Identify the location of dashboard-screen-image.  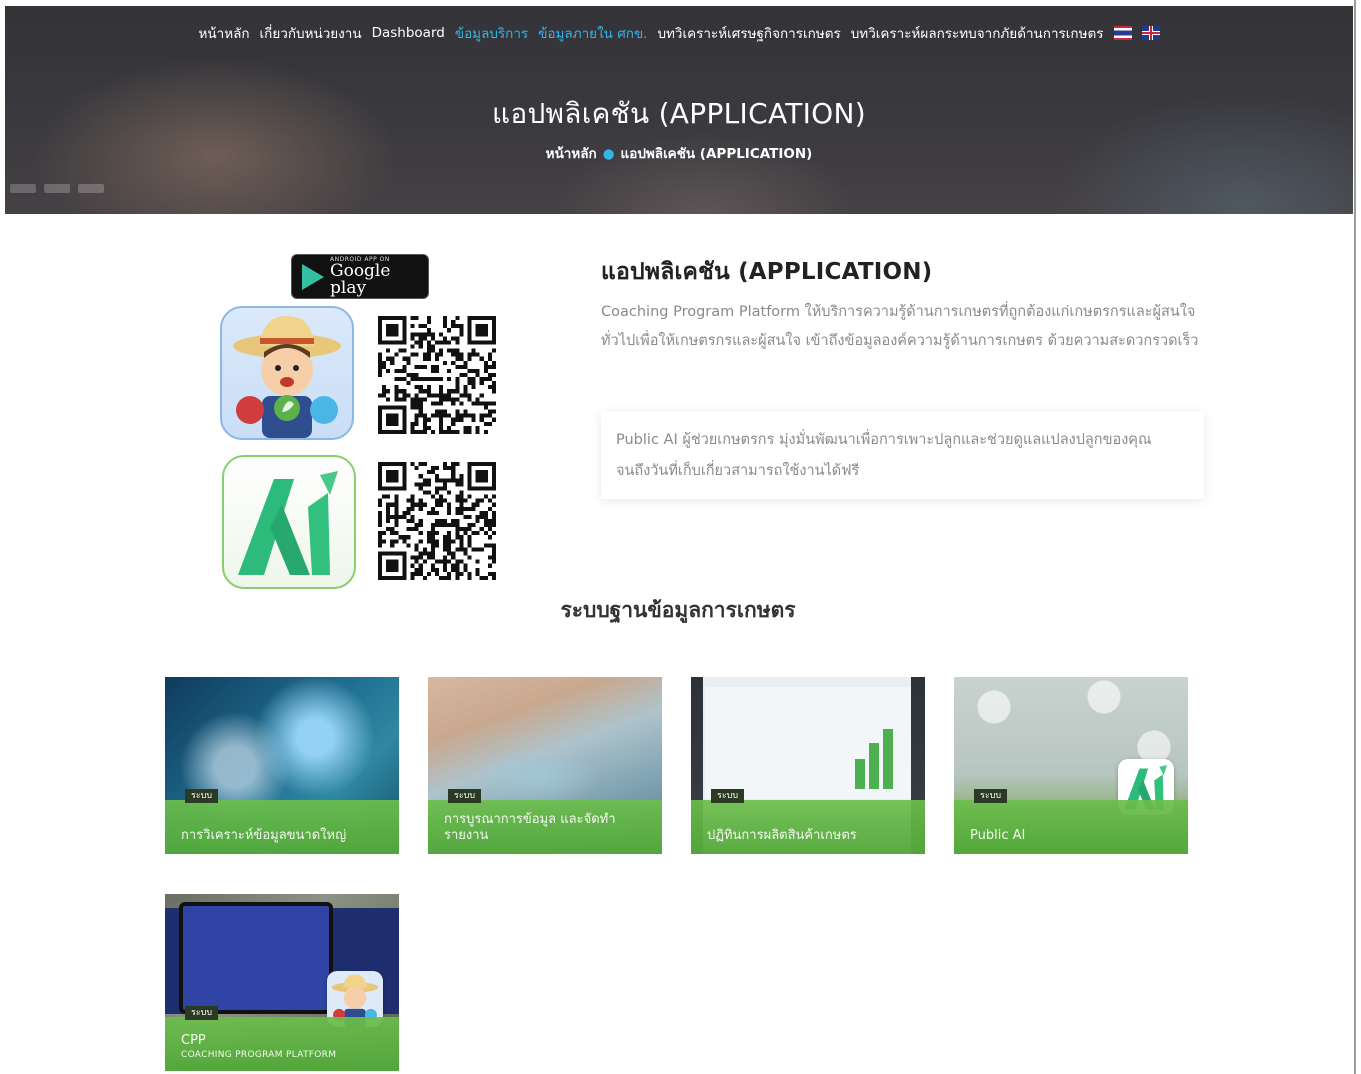
(808, 743).